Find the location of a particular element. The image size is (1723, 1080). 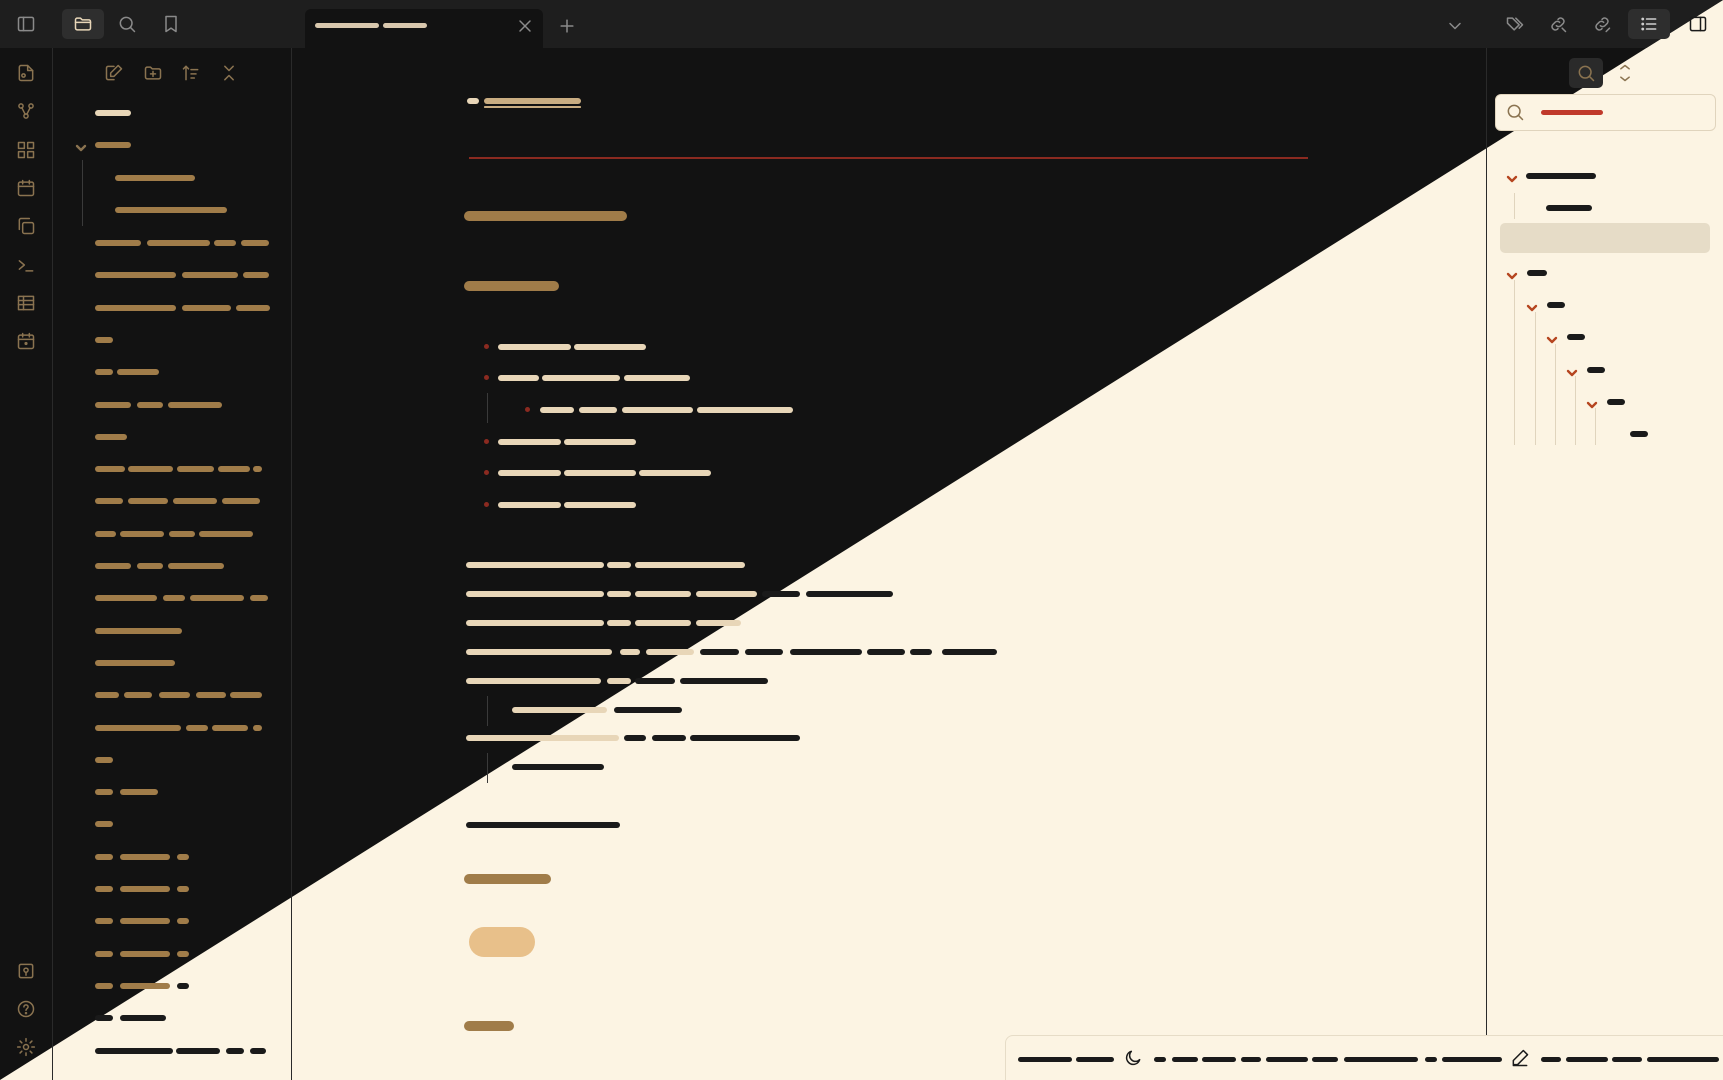

terminal-icon is located at coordinates (26, 265).